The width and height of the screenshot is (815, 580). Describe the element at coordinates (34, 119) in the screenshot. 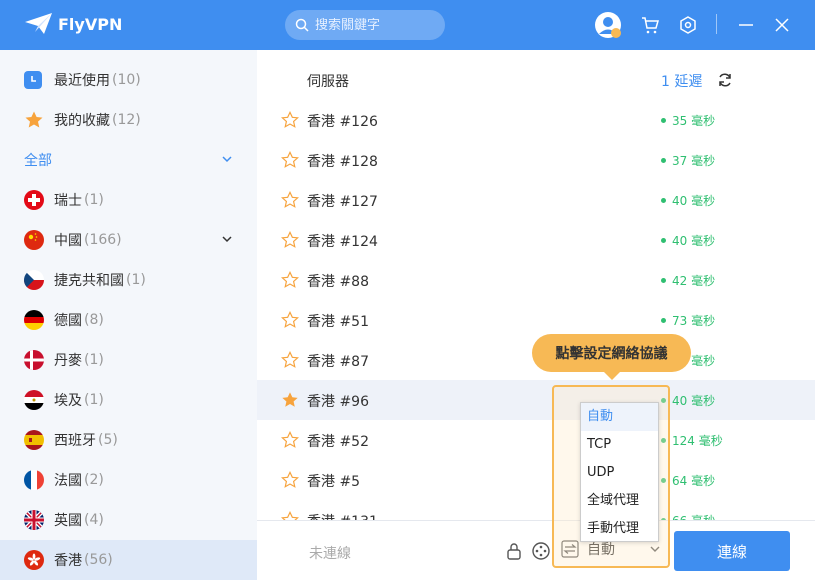

I see `star-icon` at that location.